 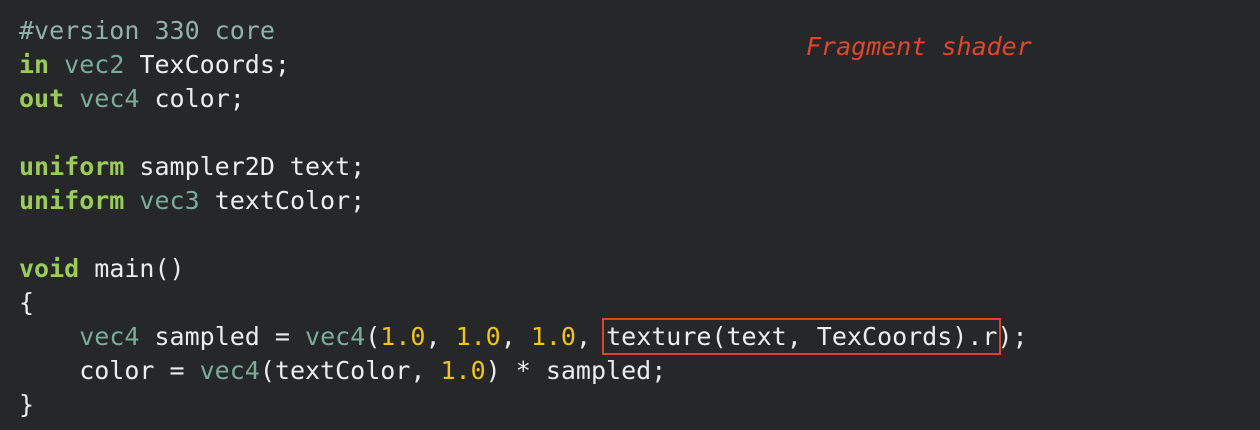 I want to click on code-line: {, so click(x=523, y=303).